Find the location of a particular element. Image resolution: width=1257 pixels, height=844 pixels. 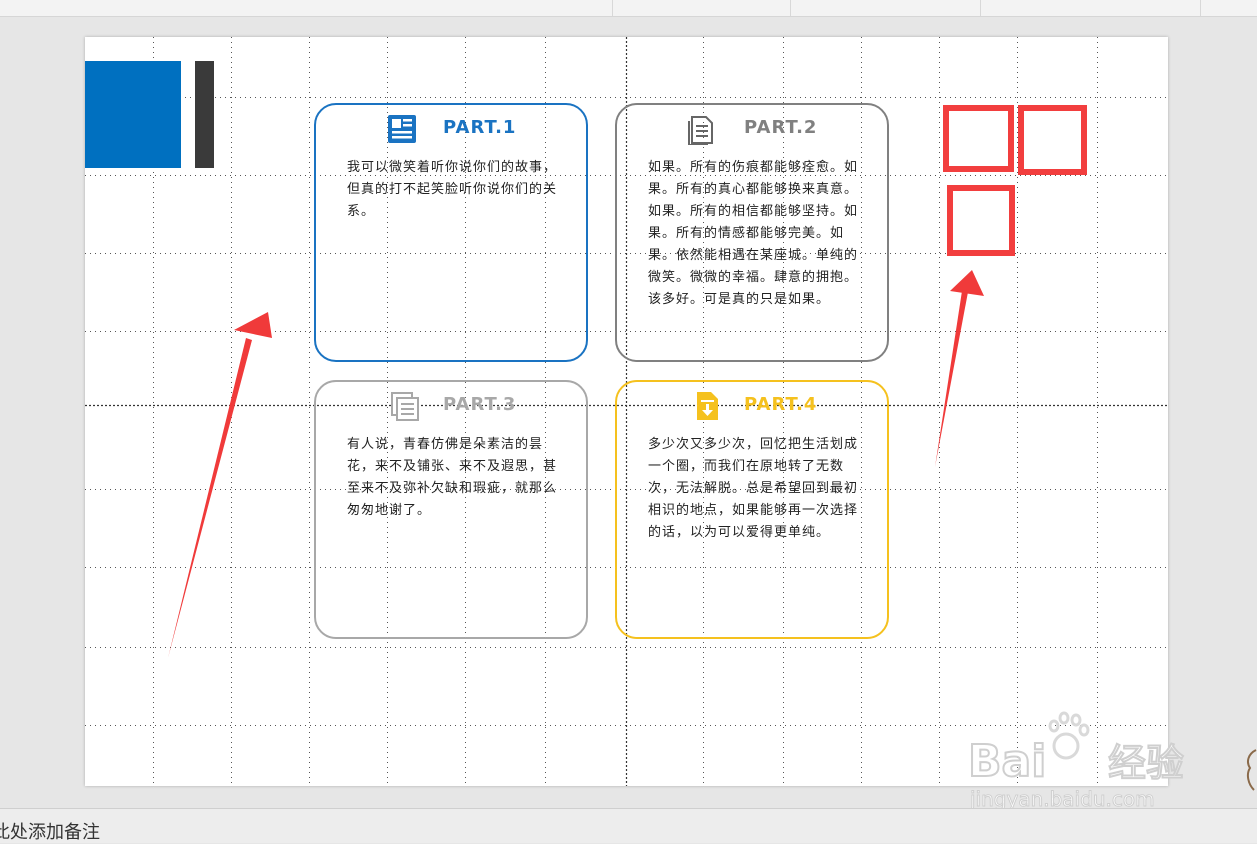

card-title: PART.2 is located at coordinates (781, 127).